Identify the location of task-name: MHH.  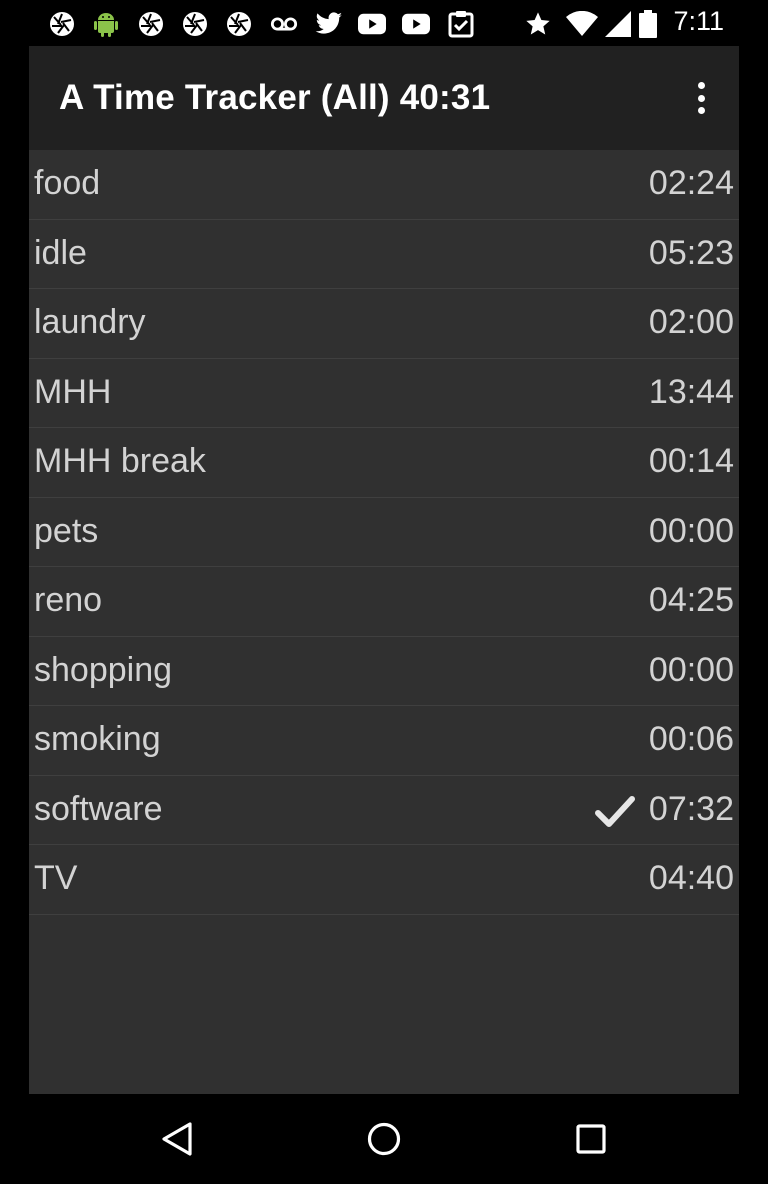
(73, 391).